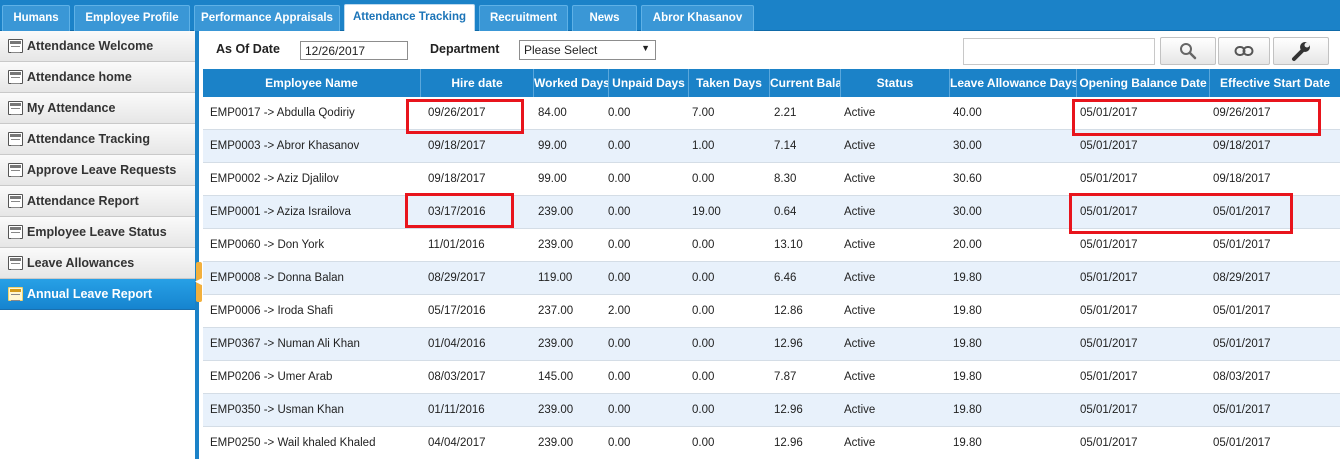 The image size is (1340, 459). I want to click on leave-allowance-days-cell: 30.60, so click(967, 179).